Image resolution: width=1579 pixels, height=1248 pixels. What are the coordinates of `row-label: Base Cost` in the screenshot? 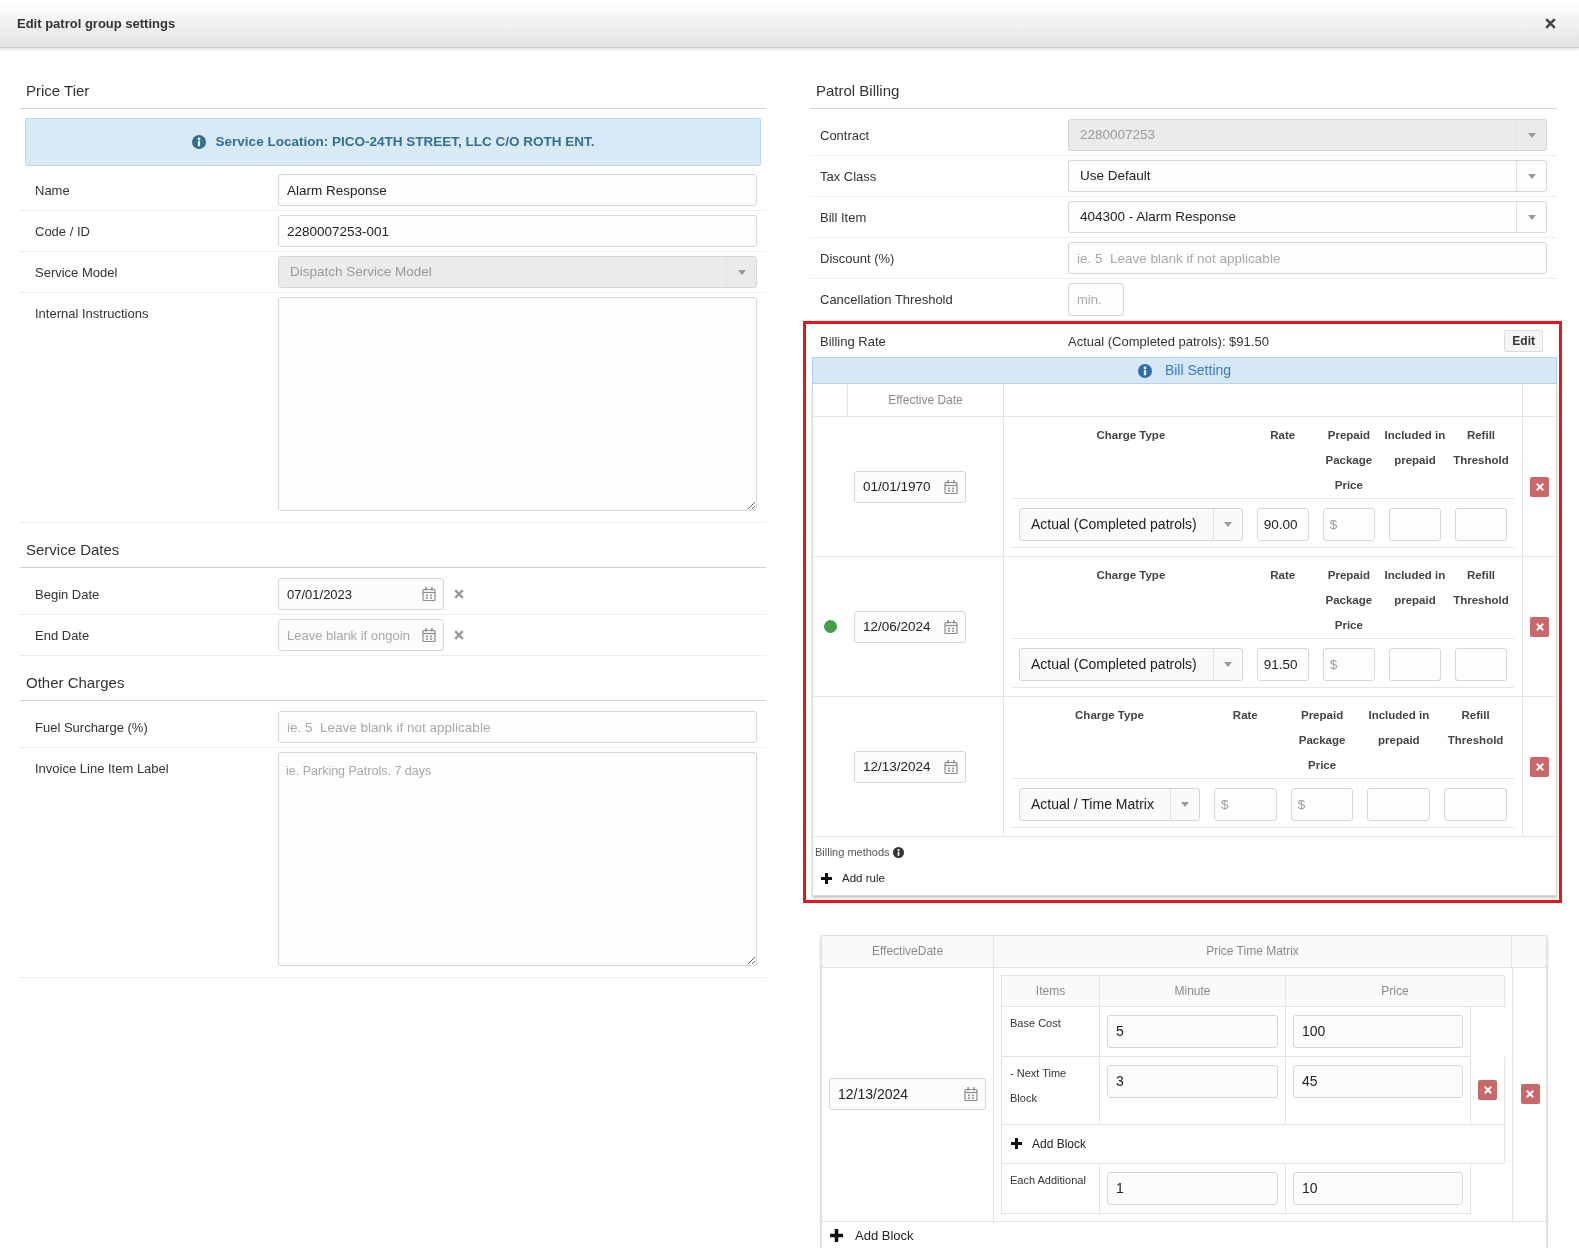 It's located at (1035, 1022).